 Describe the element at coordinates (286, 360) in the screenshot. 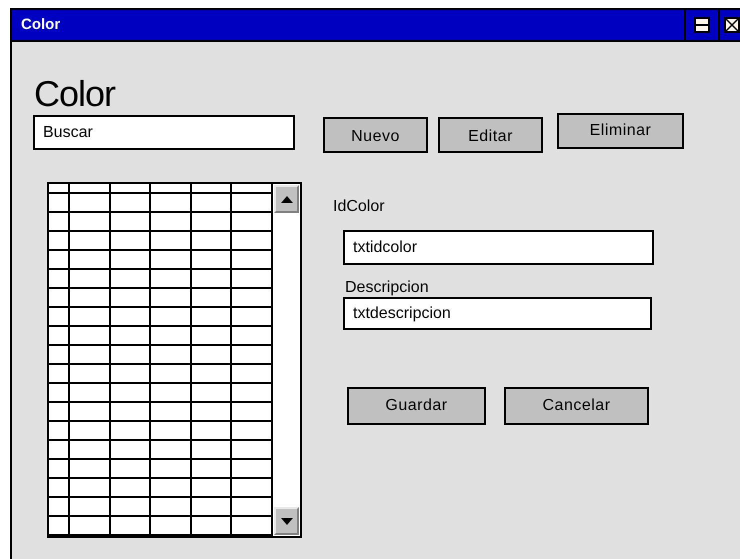

I see `scrollbar` at that location.